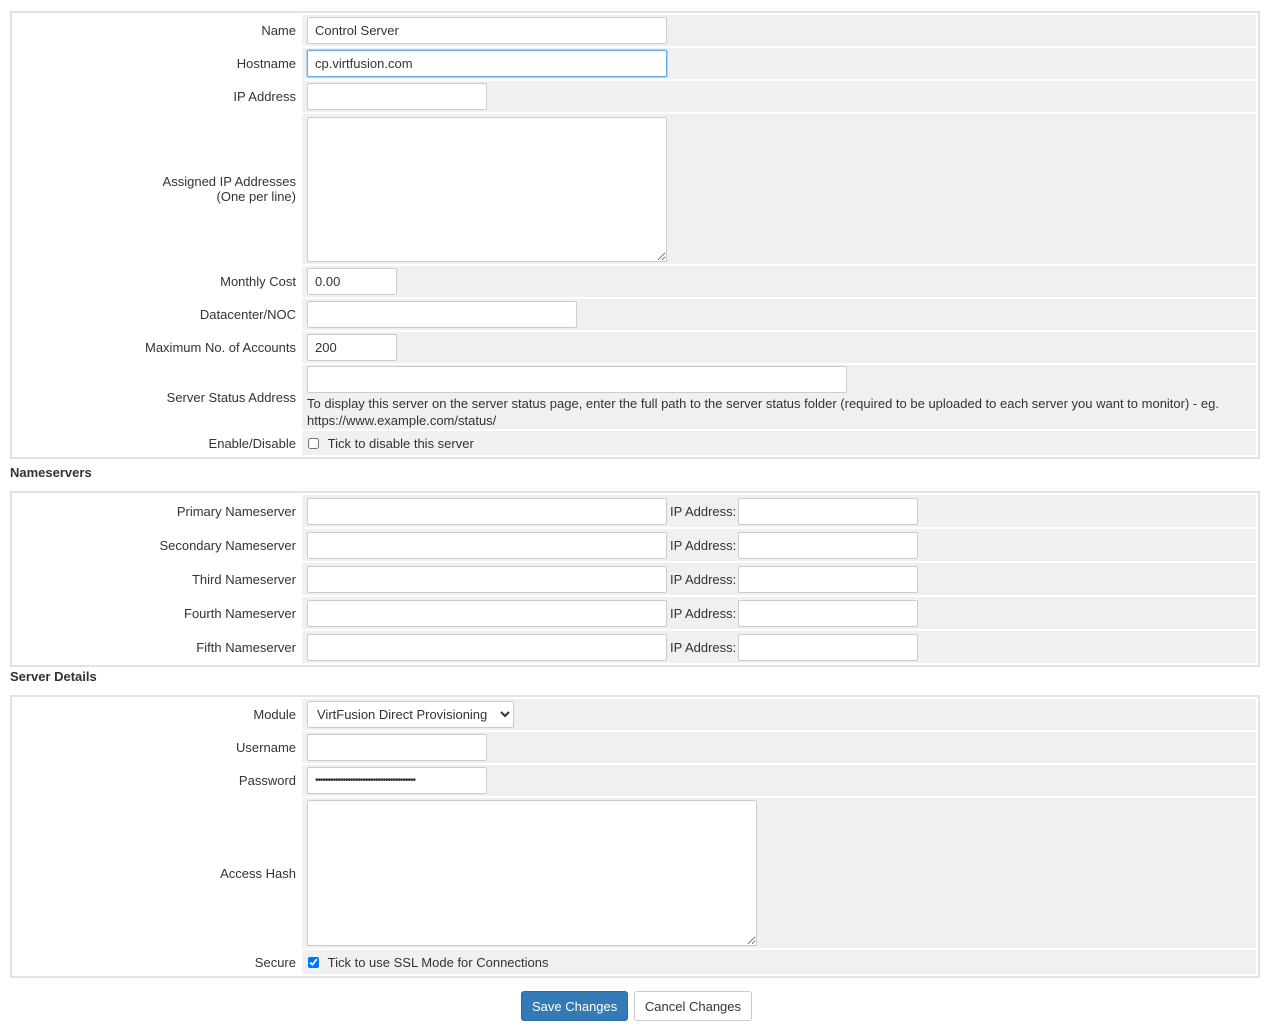  I want to click on nameserver-row-primary: Primary Nameserver IP Address:, so click(635, 511).